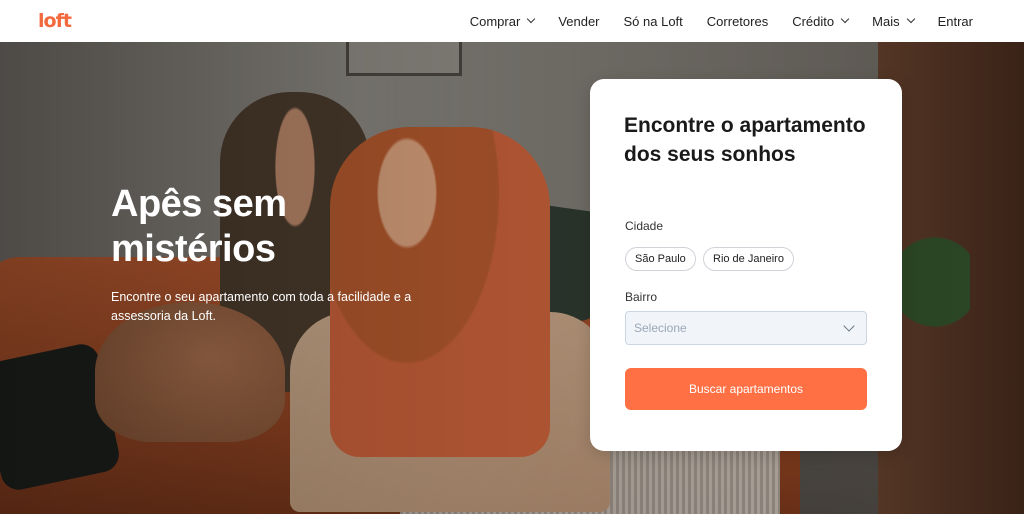 The height and width of the screenshot is (514, 1024). I want to click on search-apartments-button: Buscar apartamentos, so click(746, 389).